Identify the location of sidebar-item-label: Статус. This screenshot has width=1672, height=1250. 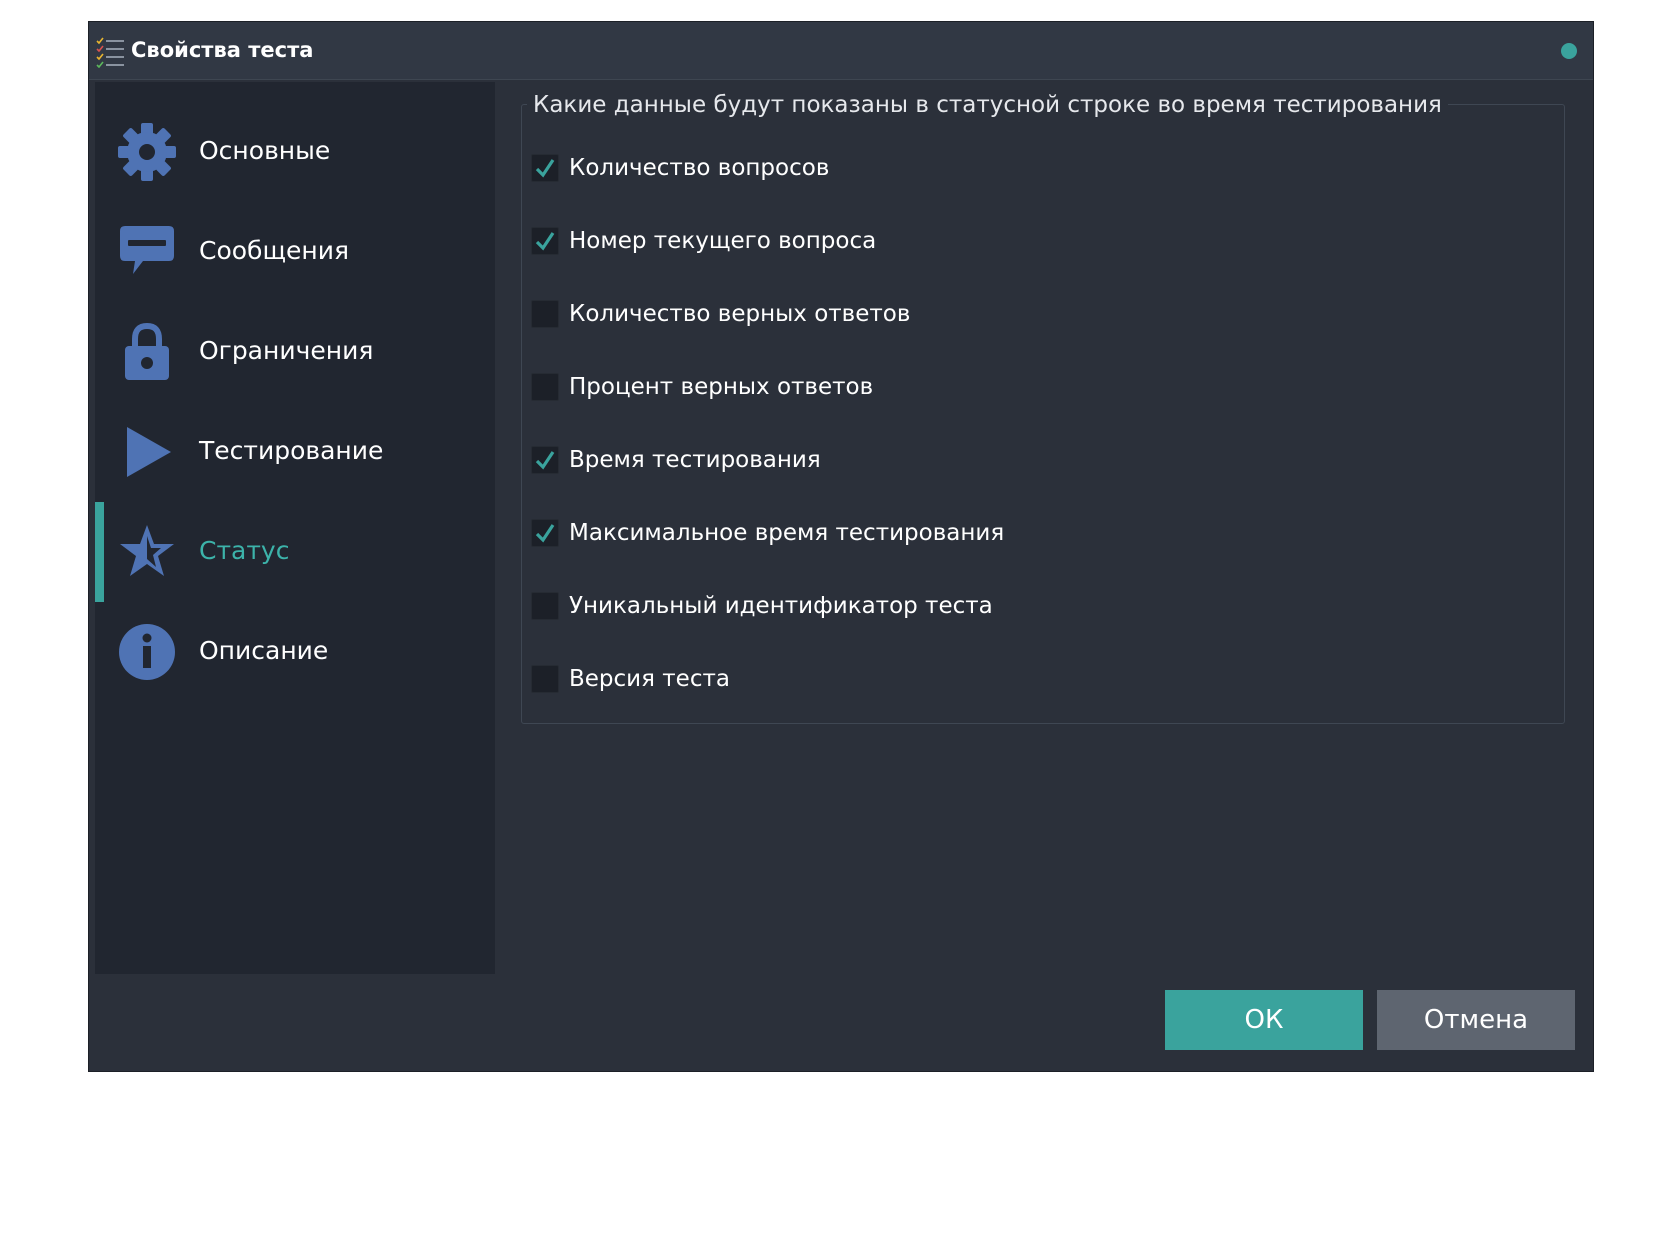
(244, 550).